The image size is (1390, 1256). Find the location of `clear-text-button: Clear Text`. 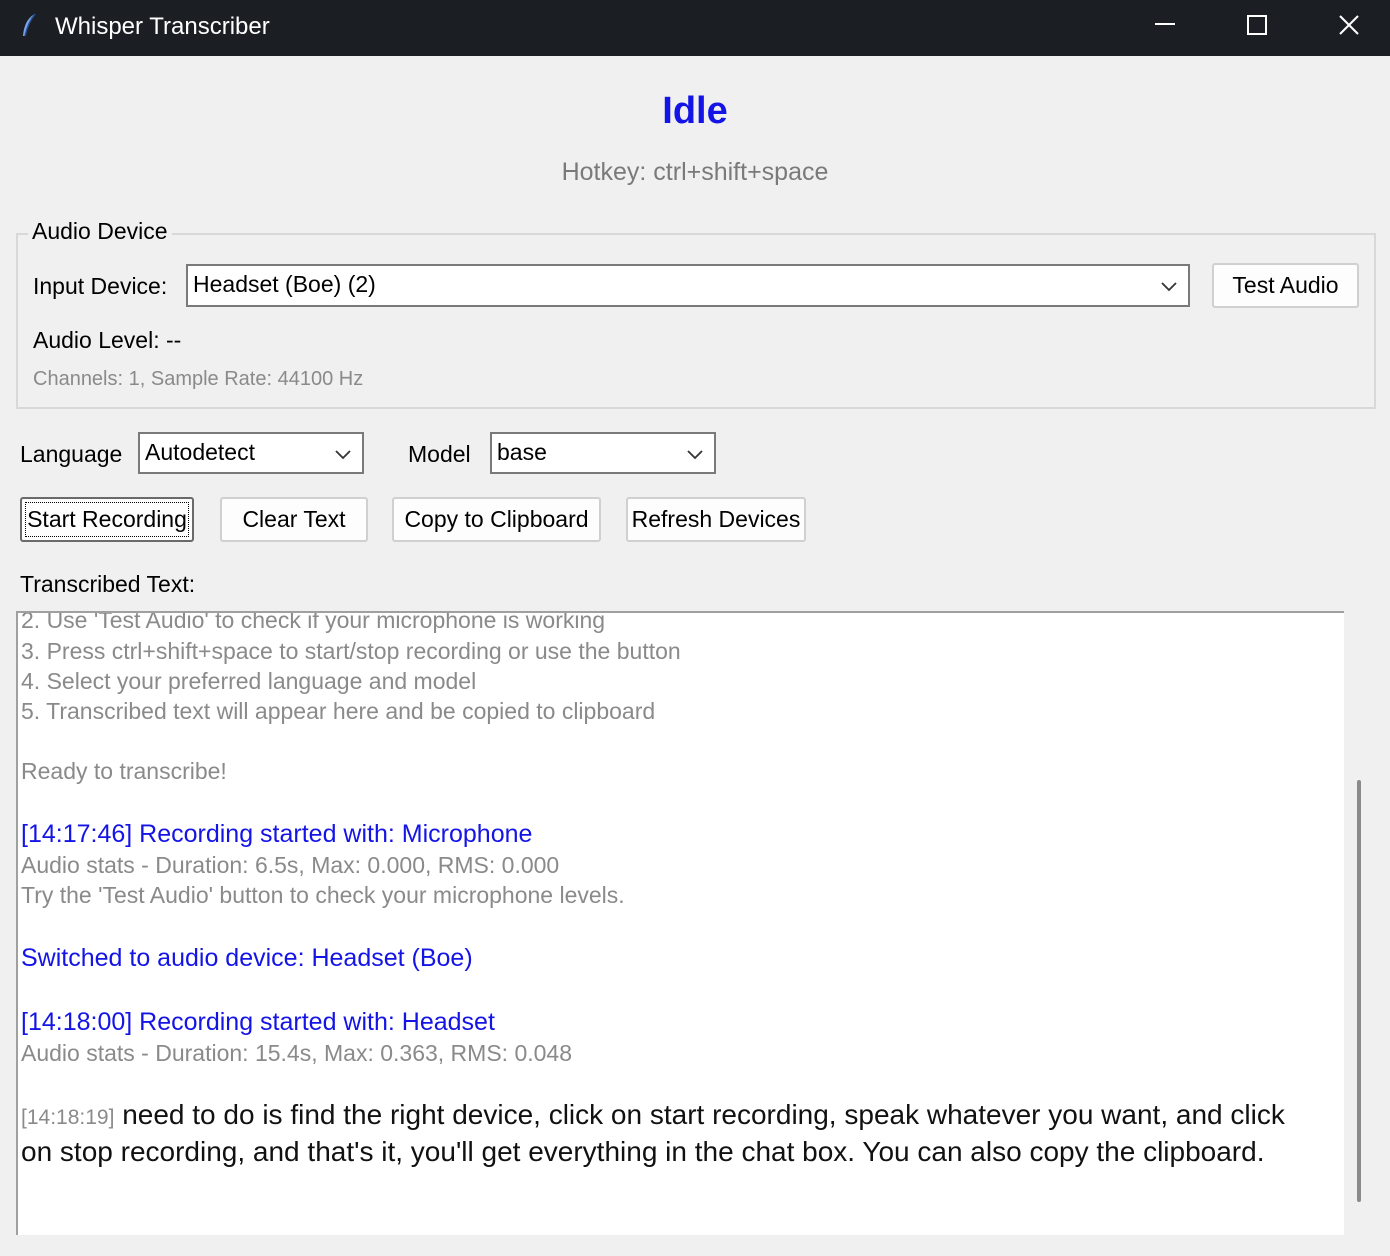

clear-text-button: Clear Text is located at coordinates (294, 519).